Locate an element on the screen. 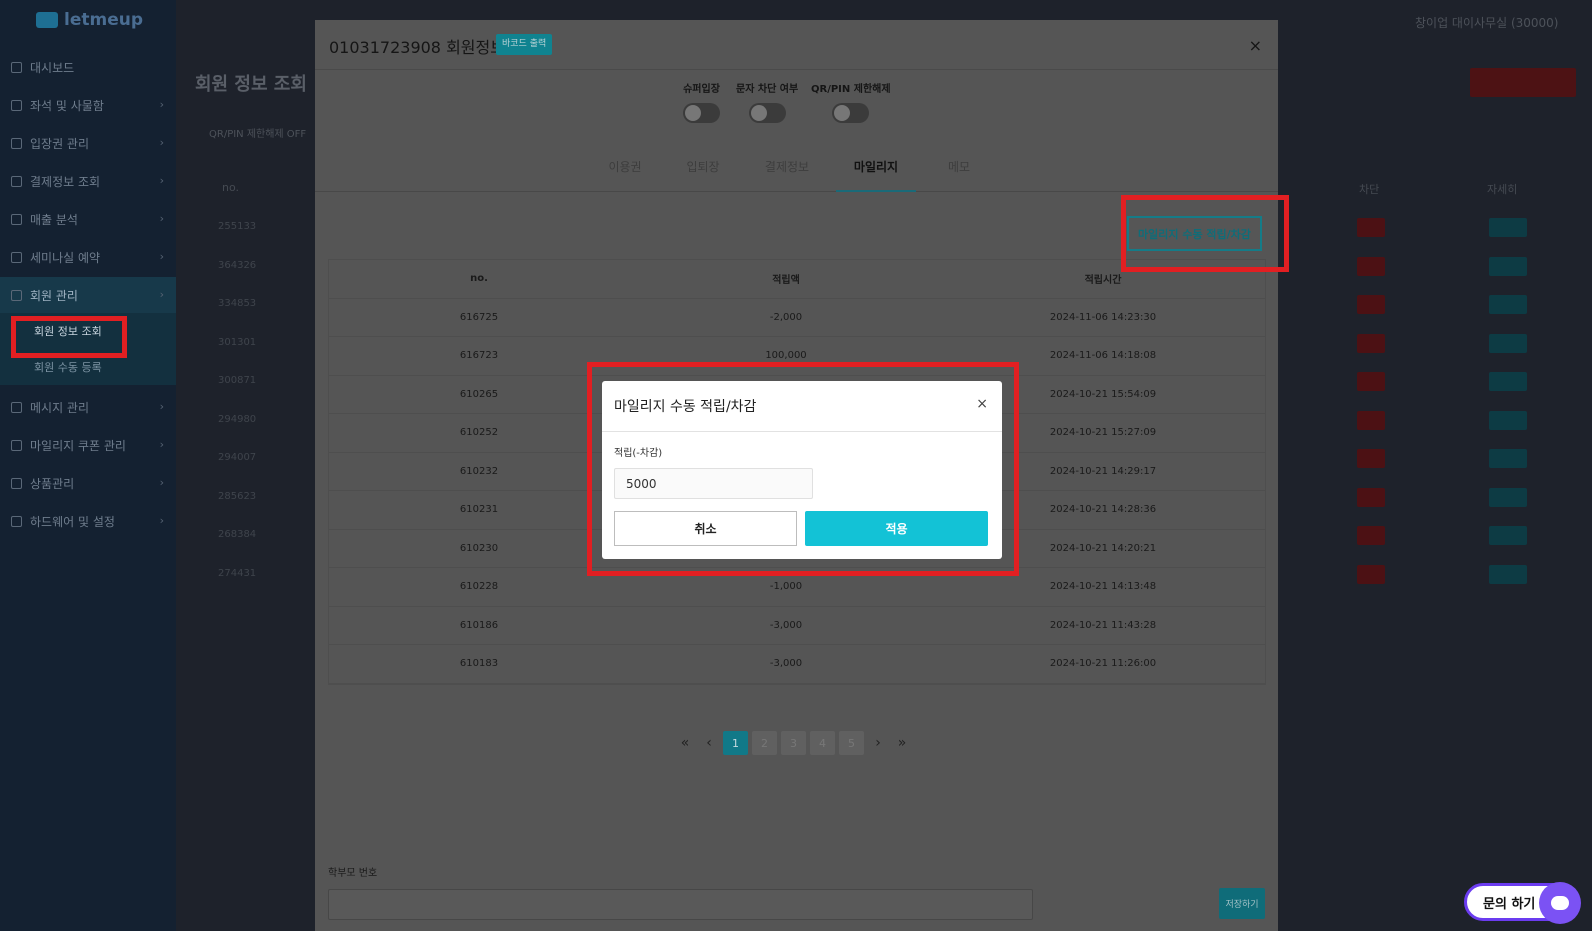 This screenshot has height=931, width=1592. page-button-2: 2 is located at coordinates (764, 743).